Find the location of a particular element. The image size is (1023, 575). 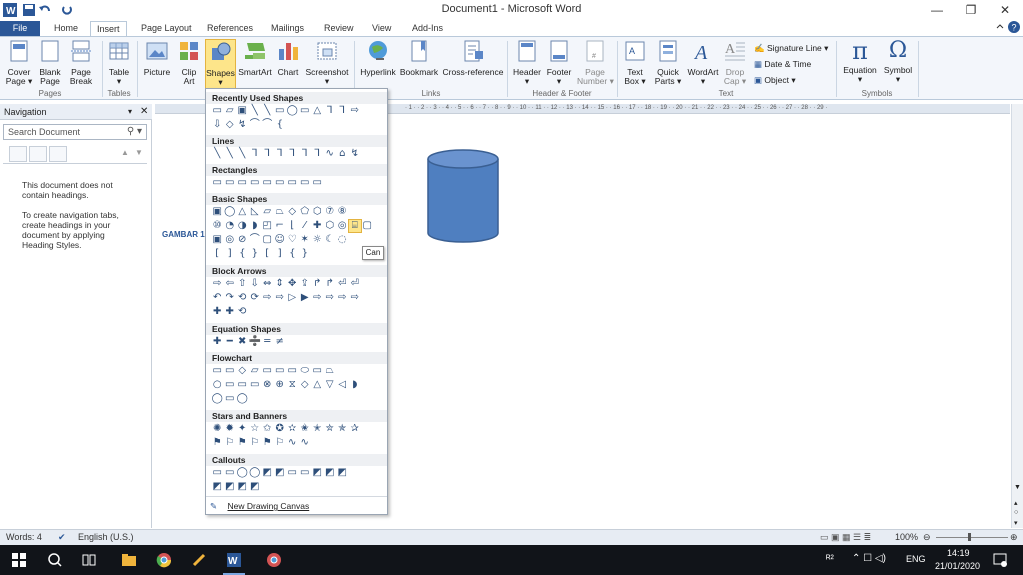

shape-cell: ☾ is located at coordinates (330, 240).